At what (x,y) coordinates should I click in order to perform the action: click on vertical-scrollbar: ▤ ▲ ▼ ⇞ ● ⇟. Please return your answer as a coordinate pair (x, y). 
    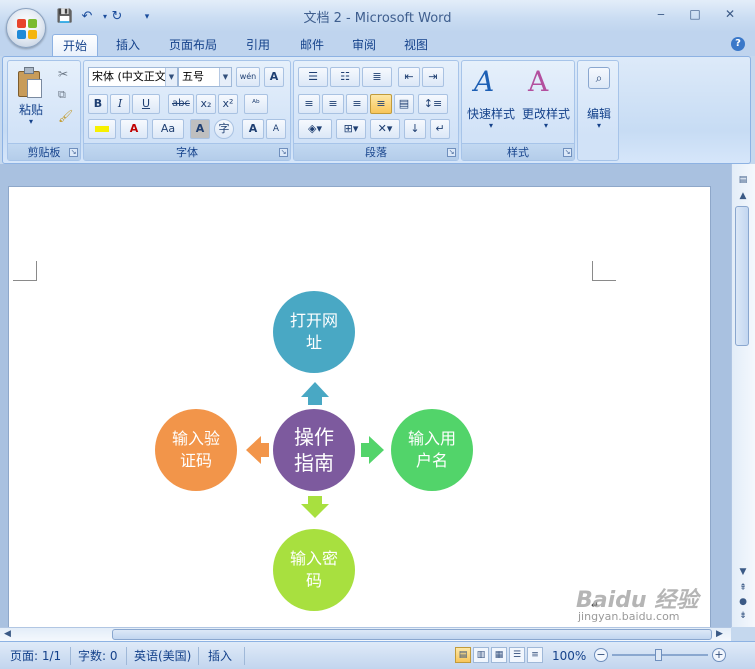
    Looking at the image, I should click on (743, 395).